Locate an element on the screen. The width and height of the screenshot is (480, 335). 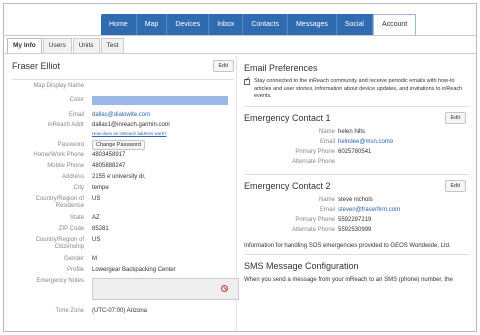
nav-divider is located at coordinates (240, 35).